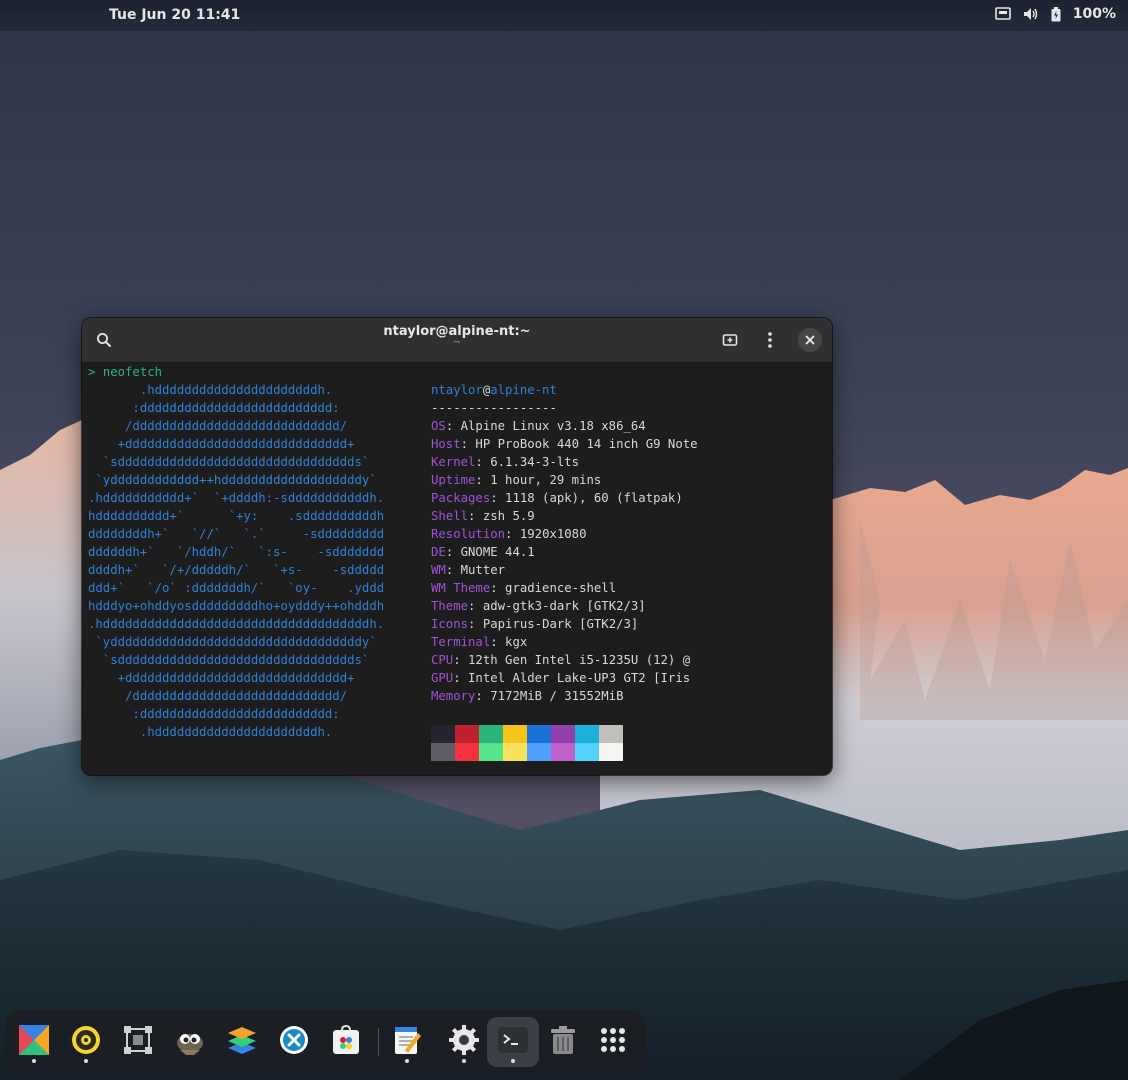 The width and height of the screenshot is (1128, 1080). Describe the element at coordinates (132, 372) in the screenshot. I see `command-text: neofetch` at that location.